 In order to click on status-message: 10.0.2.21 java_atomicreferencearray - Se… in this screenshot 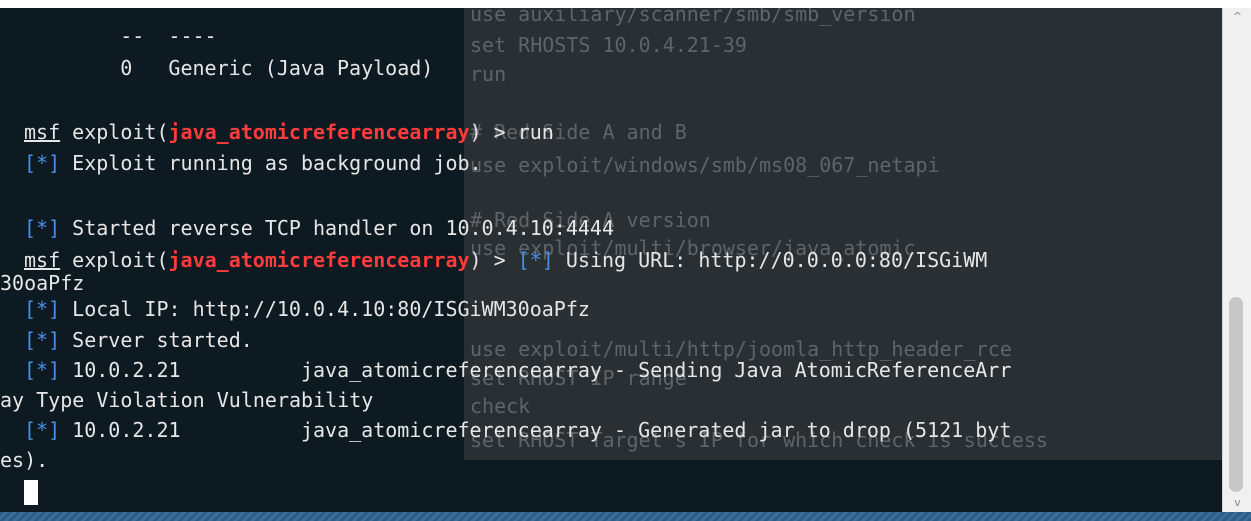, I will do `click(536, 370)`.